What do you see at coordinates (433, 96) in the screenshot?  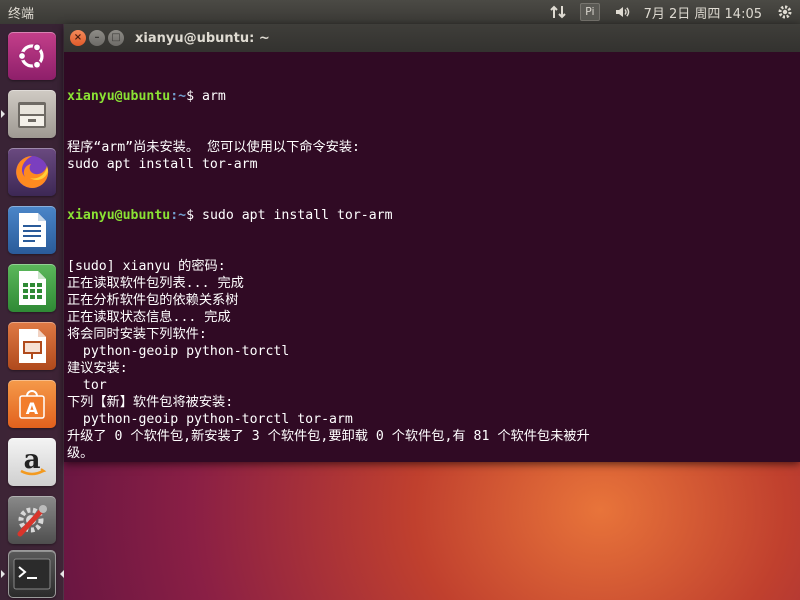 I see `prompt-line: xianyu@ubuntu:~$ arm` at bounding box center [433, 96].